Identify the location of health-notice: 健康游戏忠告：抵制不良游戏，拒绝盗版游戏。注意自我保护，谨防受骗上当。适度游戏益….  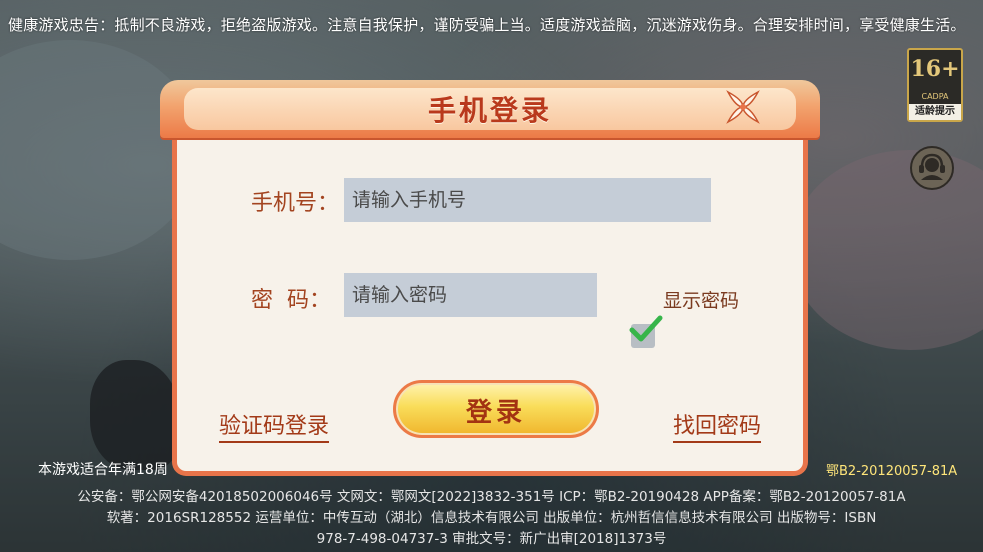
(487, 25).